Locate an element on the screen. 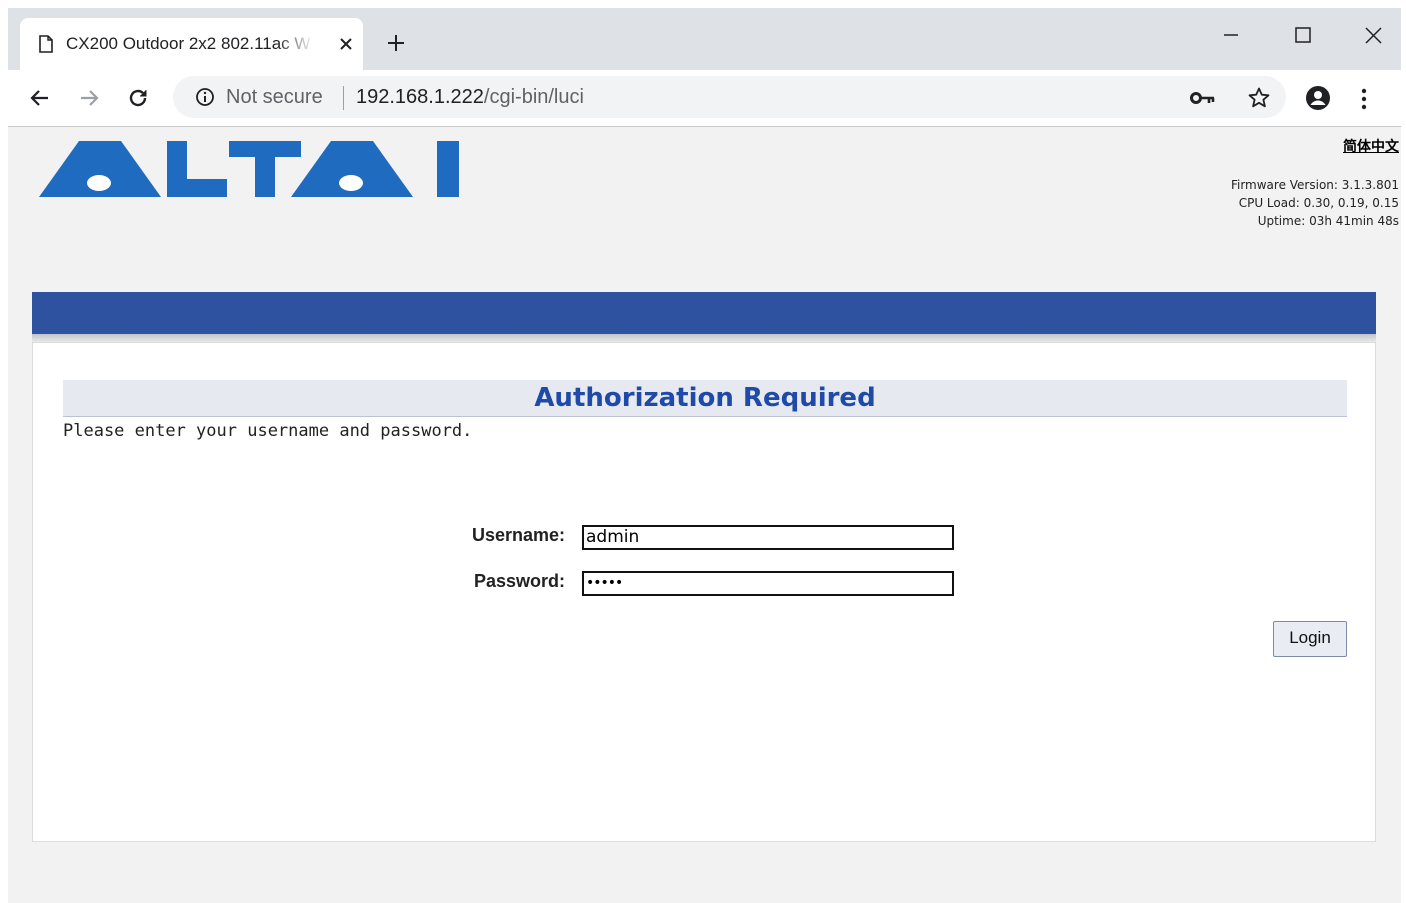 The width and height of the screenshot is (1406, 903). browser-menu-icon is located at coordinates (1364, 99).